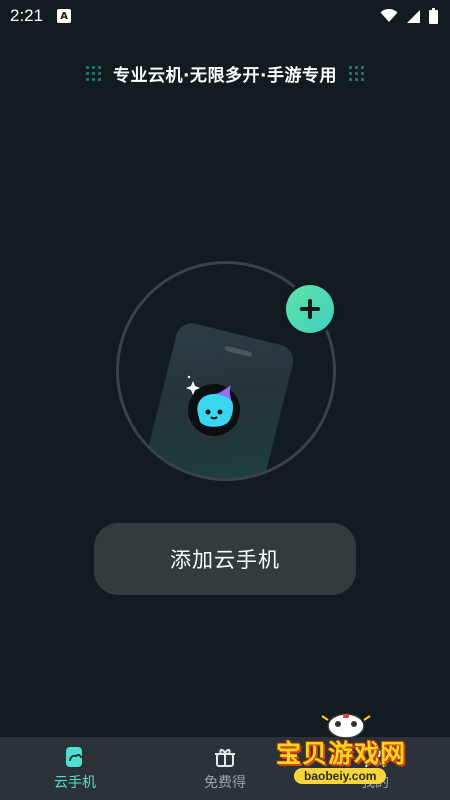 The image size is (450, 800). Describe the element at coordinates (75, 782) in the screenshot. I see `tab-cloud-phone-label: 云手机` at that location.